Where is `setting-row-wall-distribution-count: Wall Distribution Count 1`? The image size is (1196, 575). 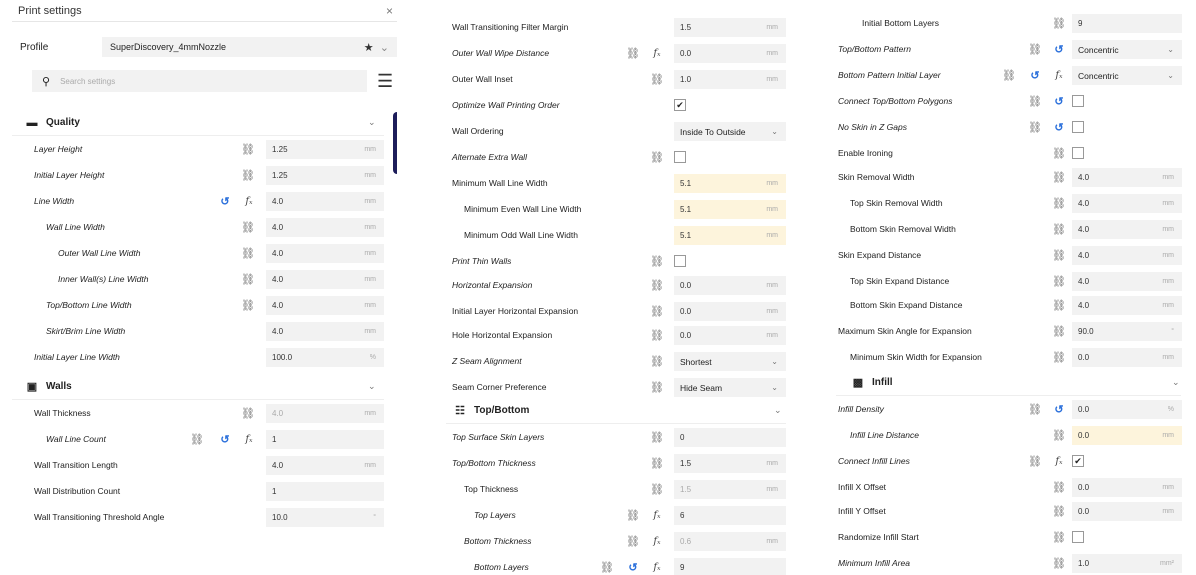 setting-row-wall-distribution-count: Wall Distribution Count 1 is located at coordinates (198, 491).